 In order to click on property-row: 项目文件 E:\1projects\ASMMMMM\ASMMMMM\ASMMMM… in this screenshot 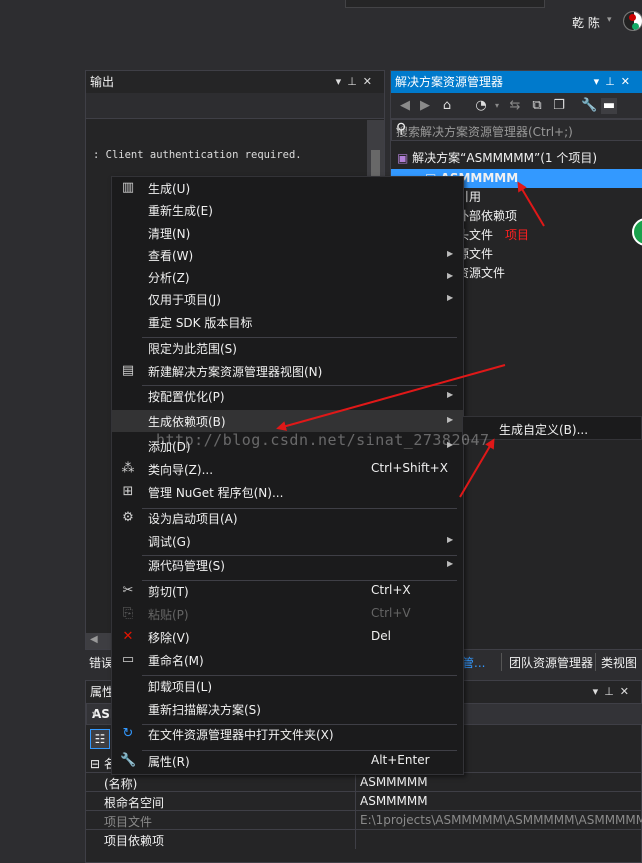, I will do `click(364, 820)`.